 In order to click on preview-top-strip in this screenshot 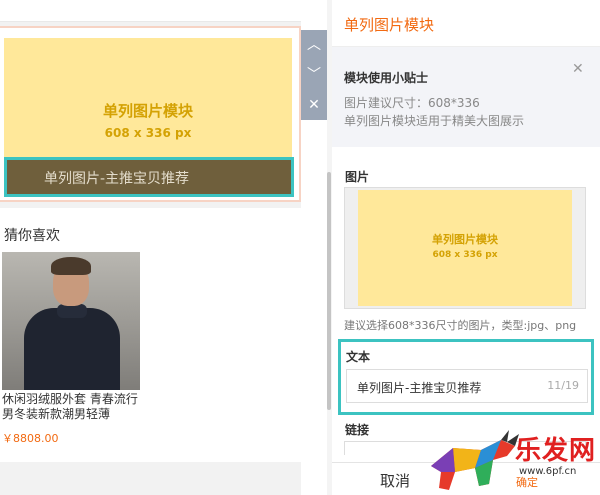, I will do `click(150, 11)`.